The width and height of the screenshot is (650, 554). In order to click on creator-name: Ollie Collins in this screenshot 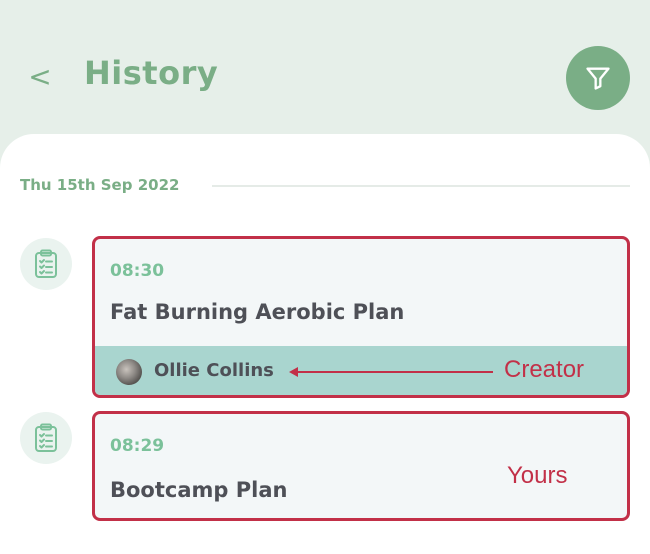, I will do `click(214, 370)`.